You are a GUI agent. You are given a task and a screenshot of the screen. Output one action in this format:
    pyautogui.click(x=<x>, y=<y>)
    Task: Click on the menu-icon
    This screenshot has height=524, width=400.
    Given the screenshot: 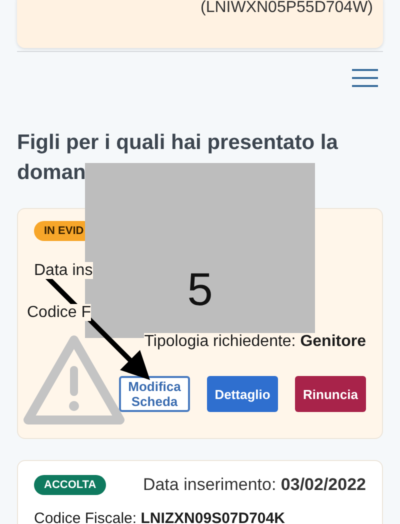 What is the action you would take?
    pyautogui.click(x=365, y=78)
    